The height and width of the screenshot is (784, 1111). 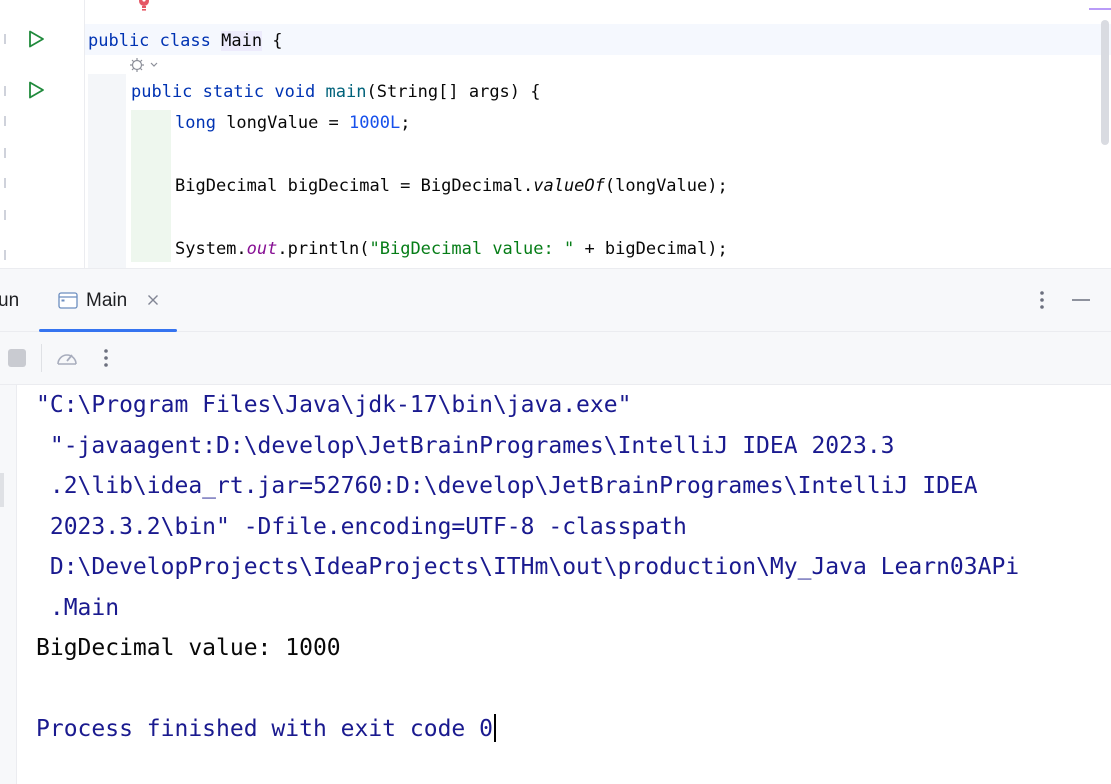 I want to click on tab-main-label: Main, so click(x=107, y=300).